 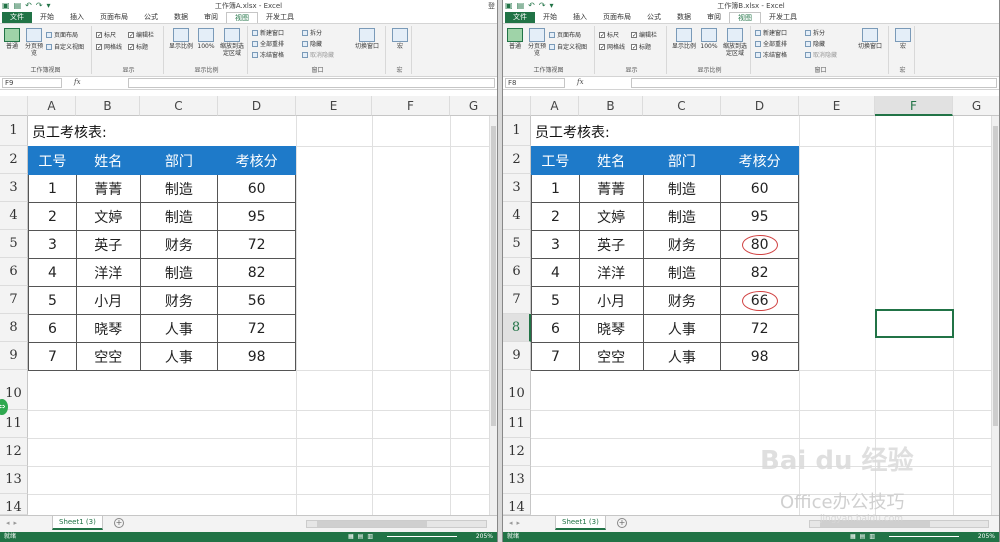 What do you see at coordinates (682, 106) in the screenshot?
I see `column-header-c: C` at bounding box center [682, 106].